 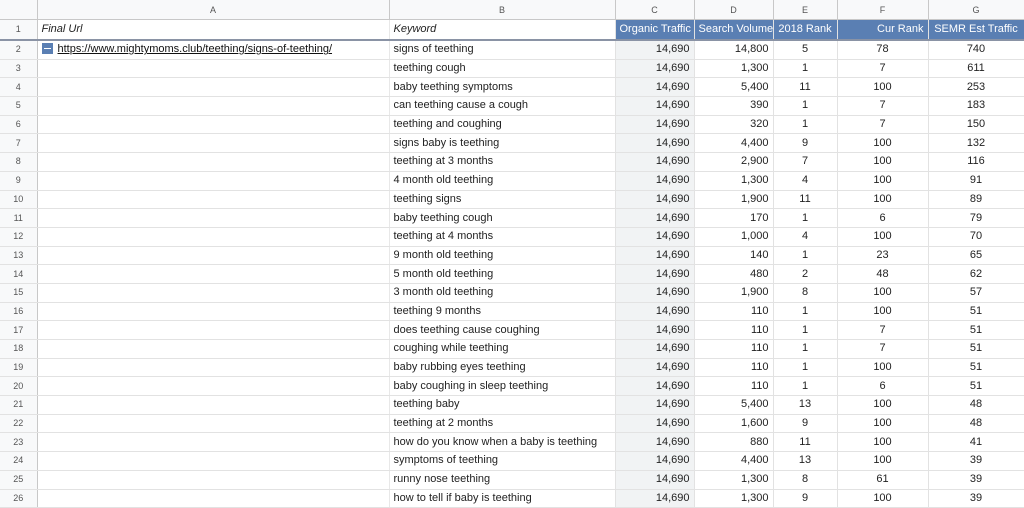 I want to click on cell-semr-est-traffic: 57, so click(x=976, y=293).